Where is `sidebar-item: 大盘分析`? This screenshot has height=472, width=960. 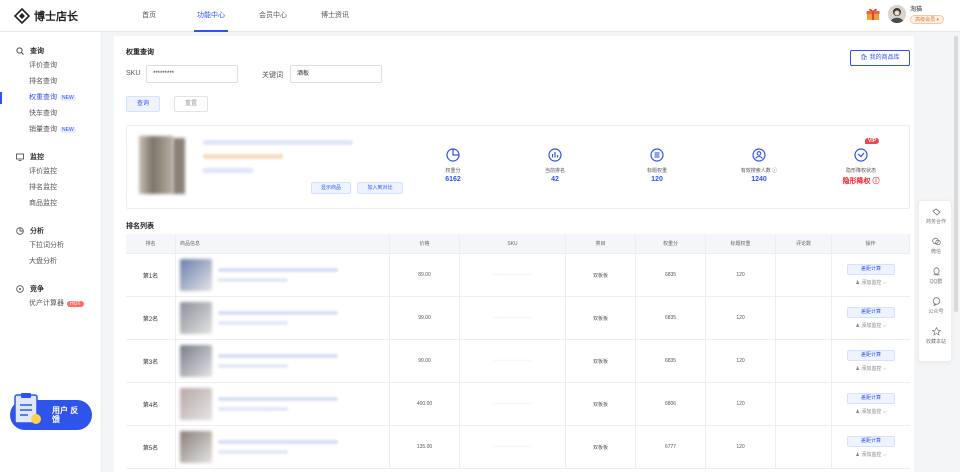 sidebar-item: 大盘分析 is located at coordinates (50, 262).